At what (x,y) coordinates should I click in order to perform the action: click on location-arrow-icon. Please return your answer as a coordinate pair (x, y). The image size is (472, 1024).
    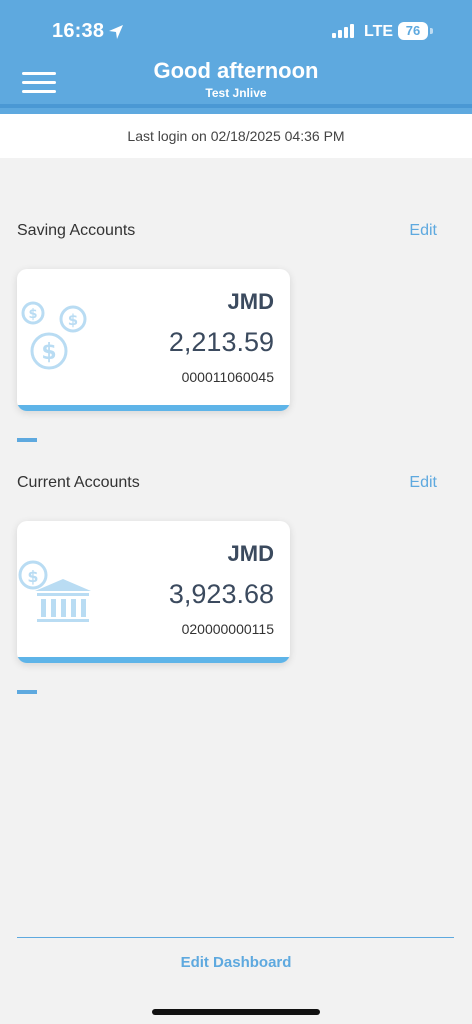
    Looking at the image, I should click on (116, 32).